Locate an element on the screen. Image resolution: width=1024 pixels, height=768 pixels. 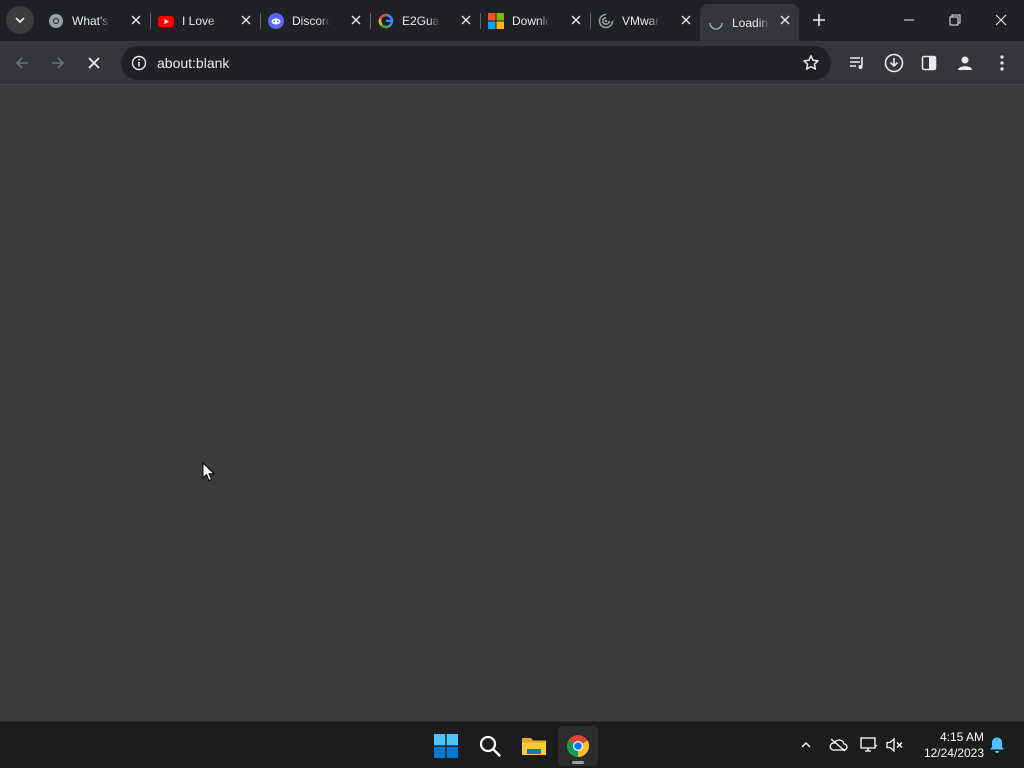
tab-loading-active: Loadin is located at coordinates (749, 22).